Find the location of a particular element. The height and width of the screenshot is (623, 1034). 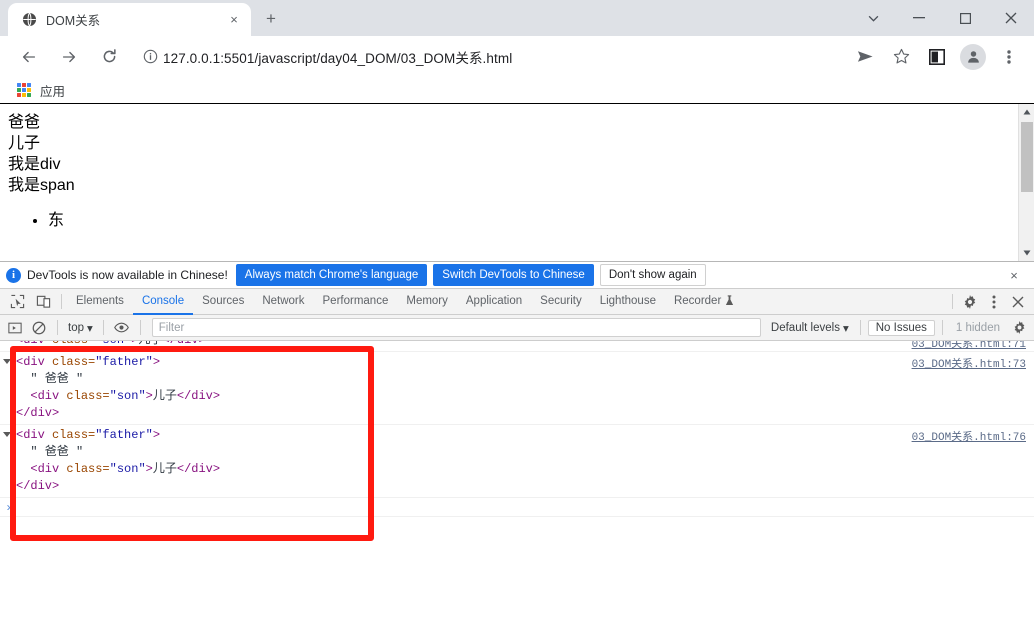

forward-icon is located at coordinates (69, 57).